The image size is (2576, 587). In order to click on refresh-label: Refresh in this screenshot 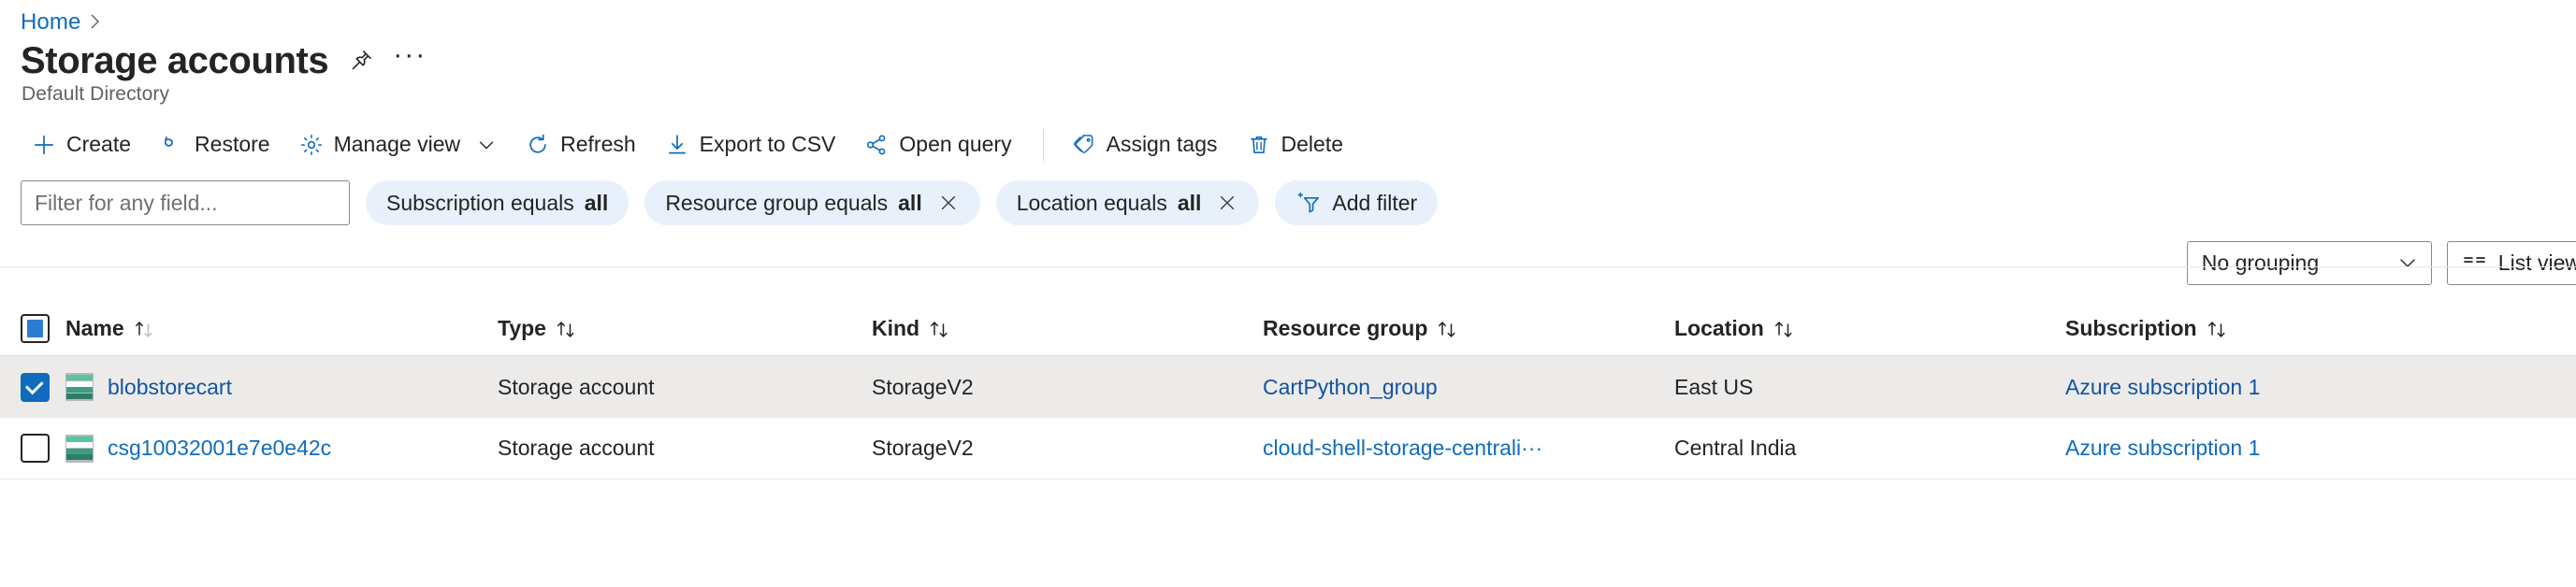, I will do `click(598, 144)`.